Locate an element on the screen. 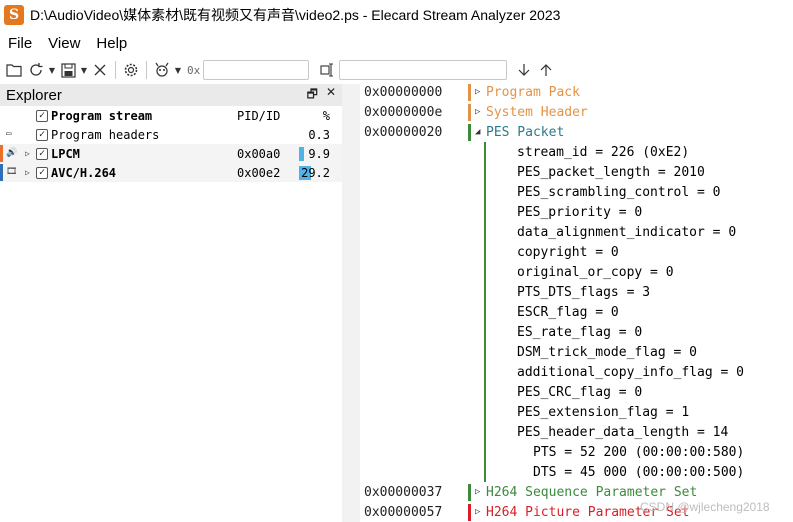 The image size is (793, 522). analyzer-tool-icon is located at coordinates (162, 70).